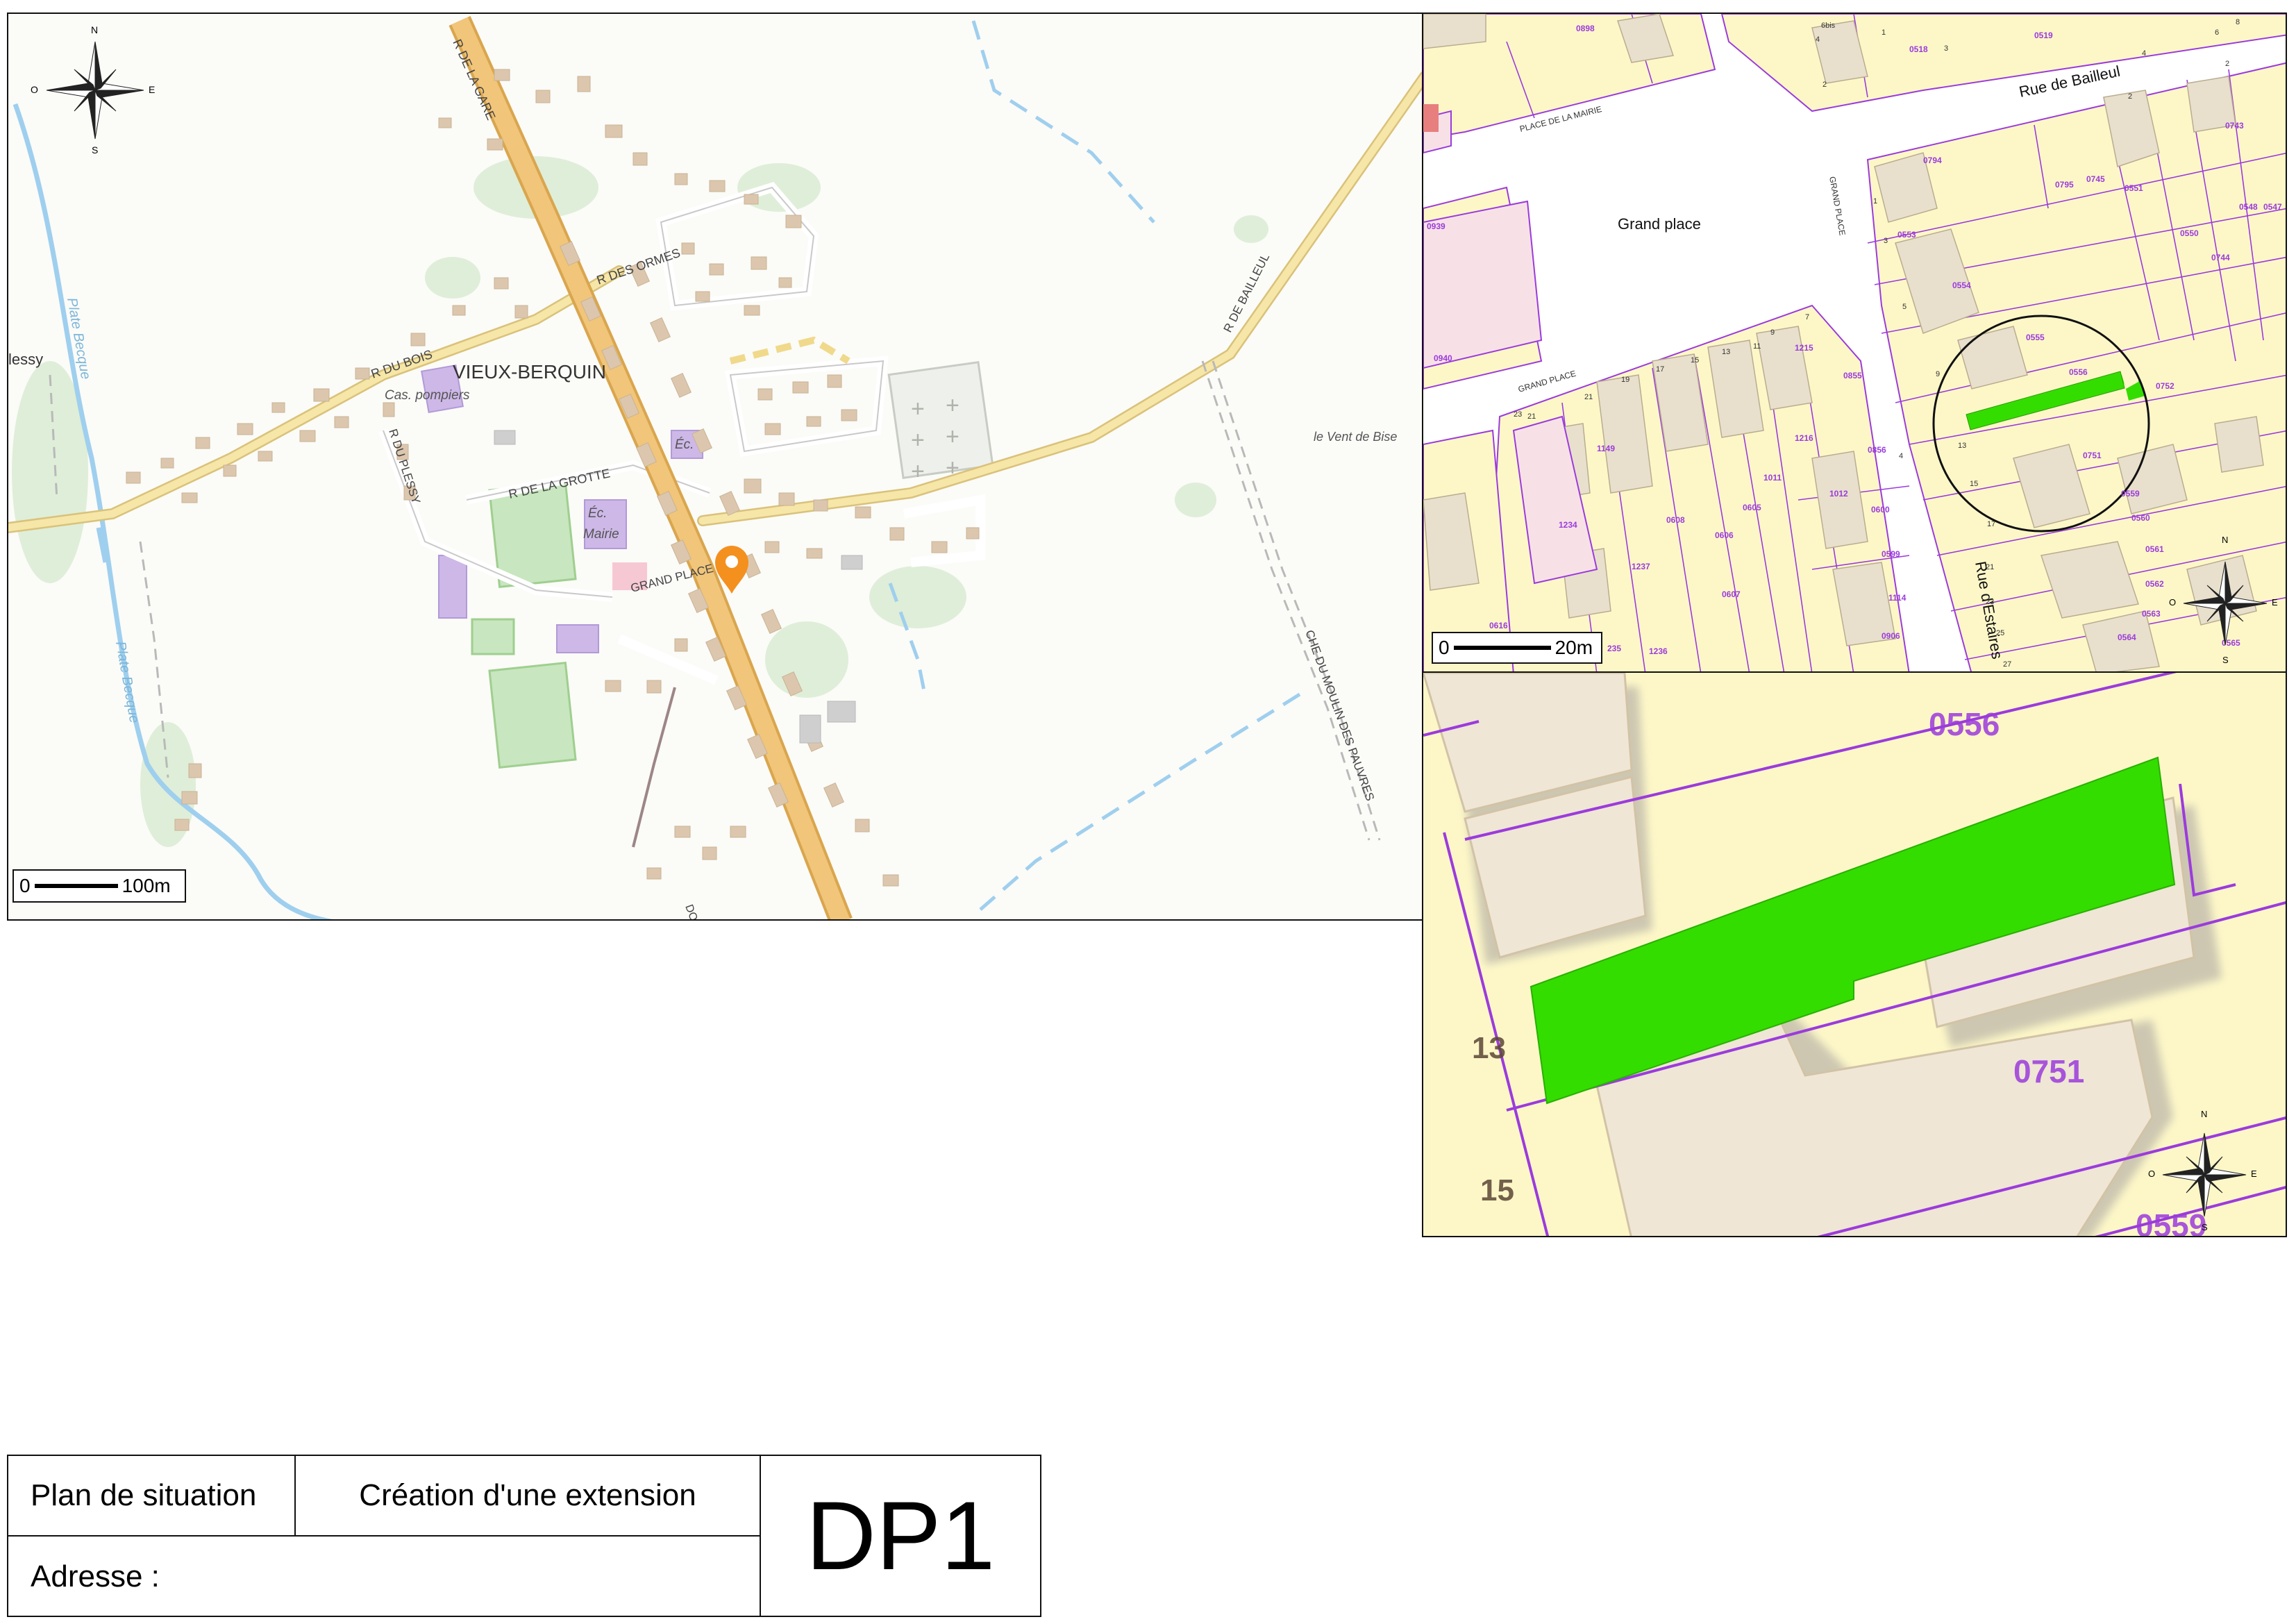 This screenshot has width=2296, height=1624. I want to click on svg-text: 0559, so click(2130, 494).